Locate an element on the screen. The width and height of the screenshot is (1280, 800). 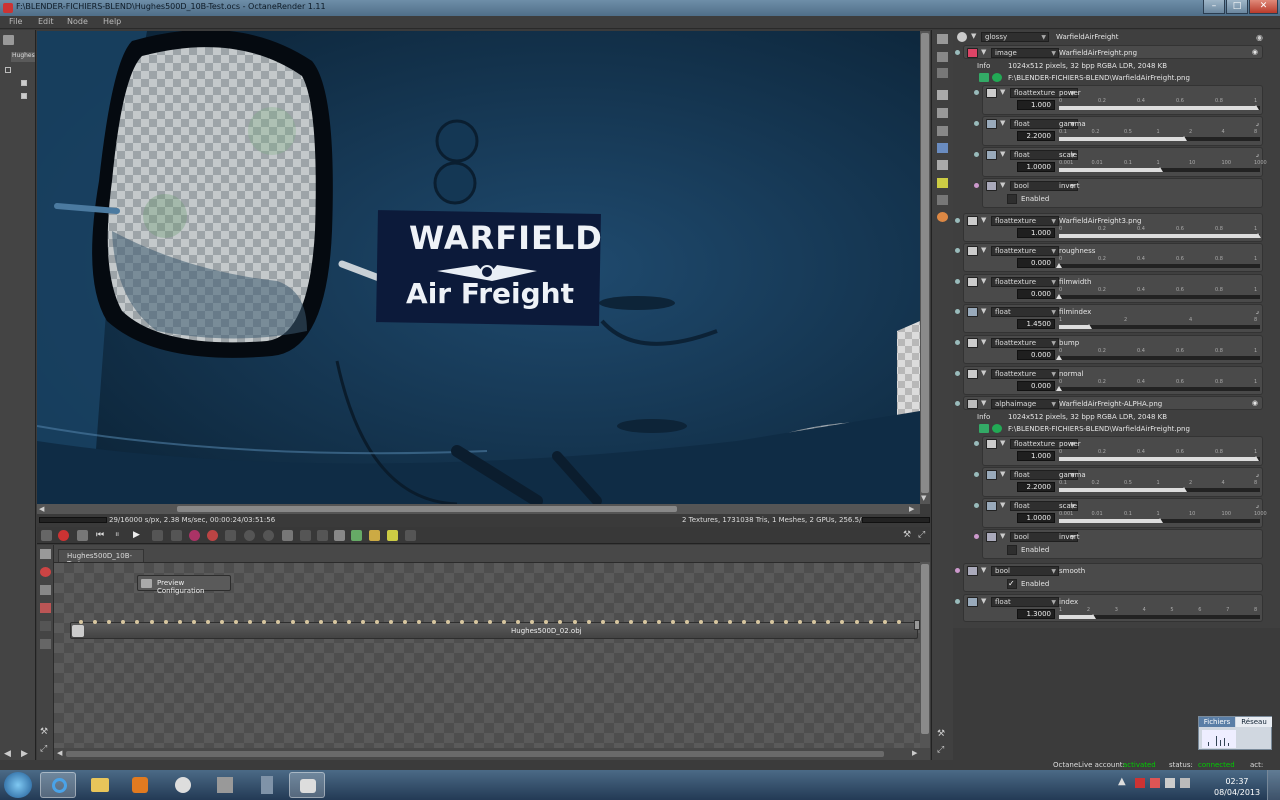
node-fullscreen-icon: ⤢ is located at coordinates (43, 749).